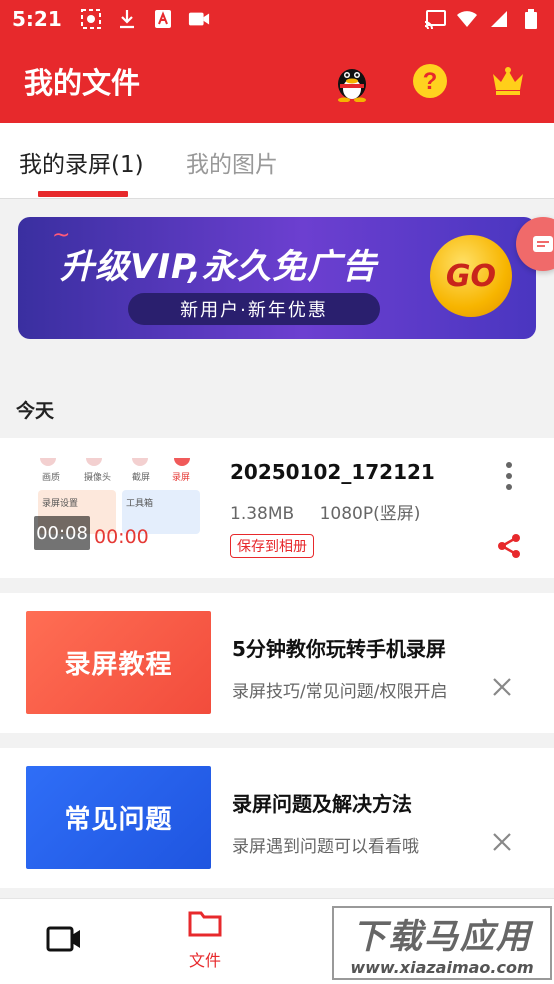 This screenshot has height=984, width=554. Describe the element at coordinates (141, 478) in the screenshot. I see `thumb-label: 截屏` at that location.